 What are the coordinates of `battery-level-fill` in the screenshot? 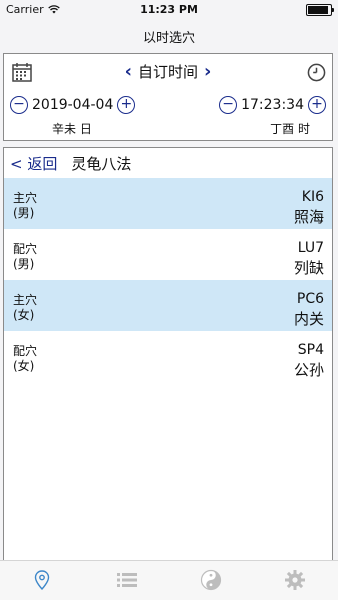 It's located at (318, 10).